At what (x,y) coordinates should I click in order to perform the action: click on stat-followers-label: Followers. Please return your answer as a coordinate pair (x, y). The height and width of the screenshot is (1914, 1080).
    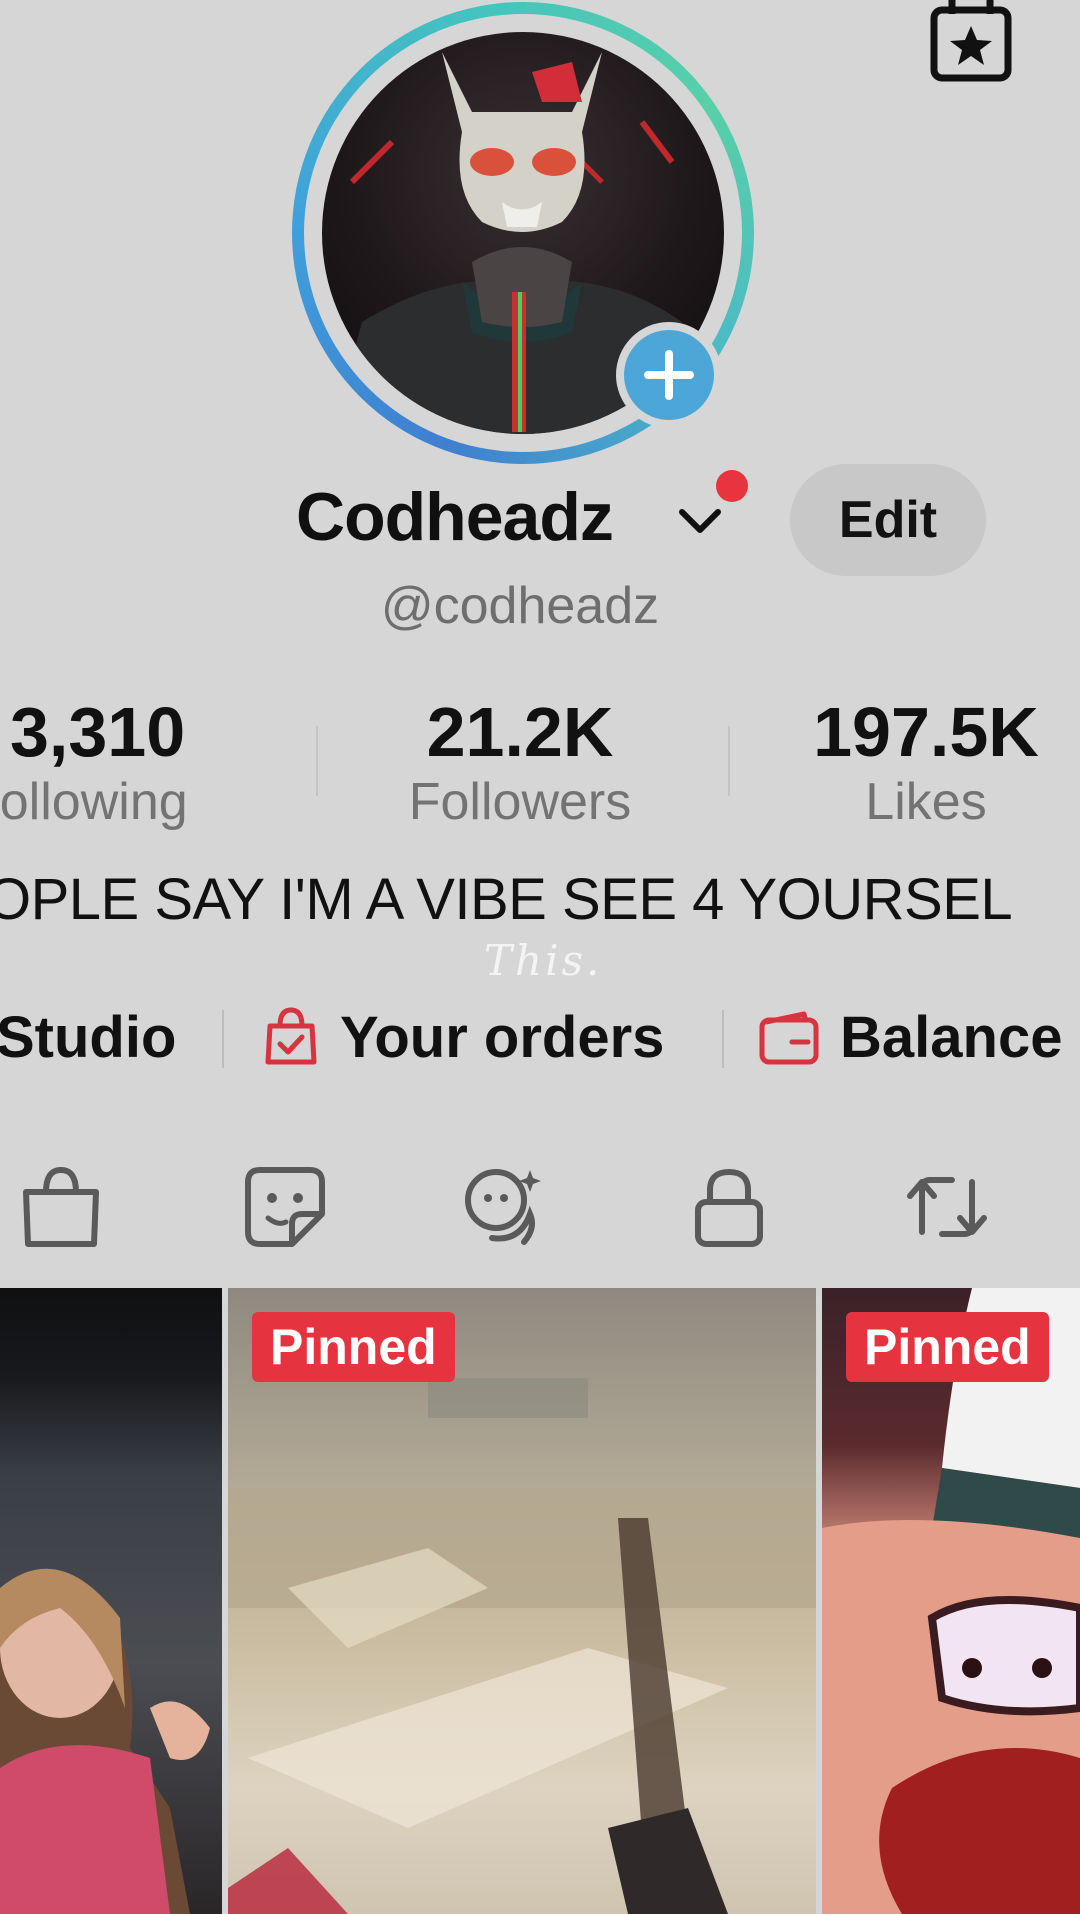
    Looking at the image, I should click on (520, 802).